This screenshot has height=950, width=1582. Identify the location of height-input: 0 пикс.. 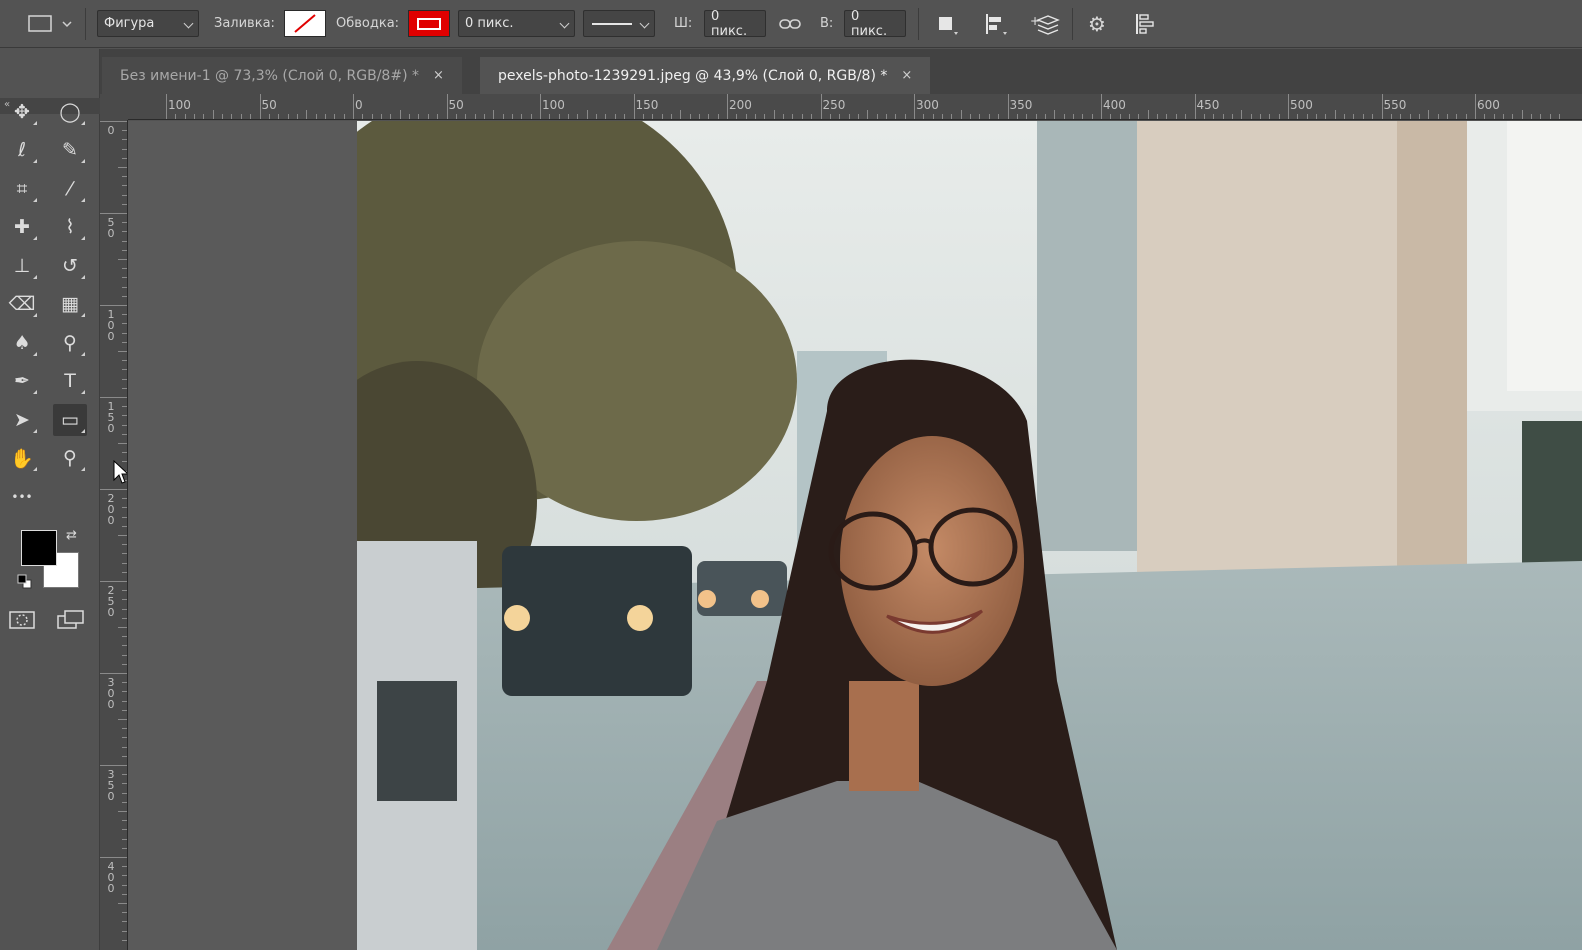
(875, 24).